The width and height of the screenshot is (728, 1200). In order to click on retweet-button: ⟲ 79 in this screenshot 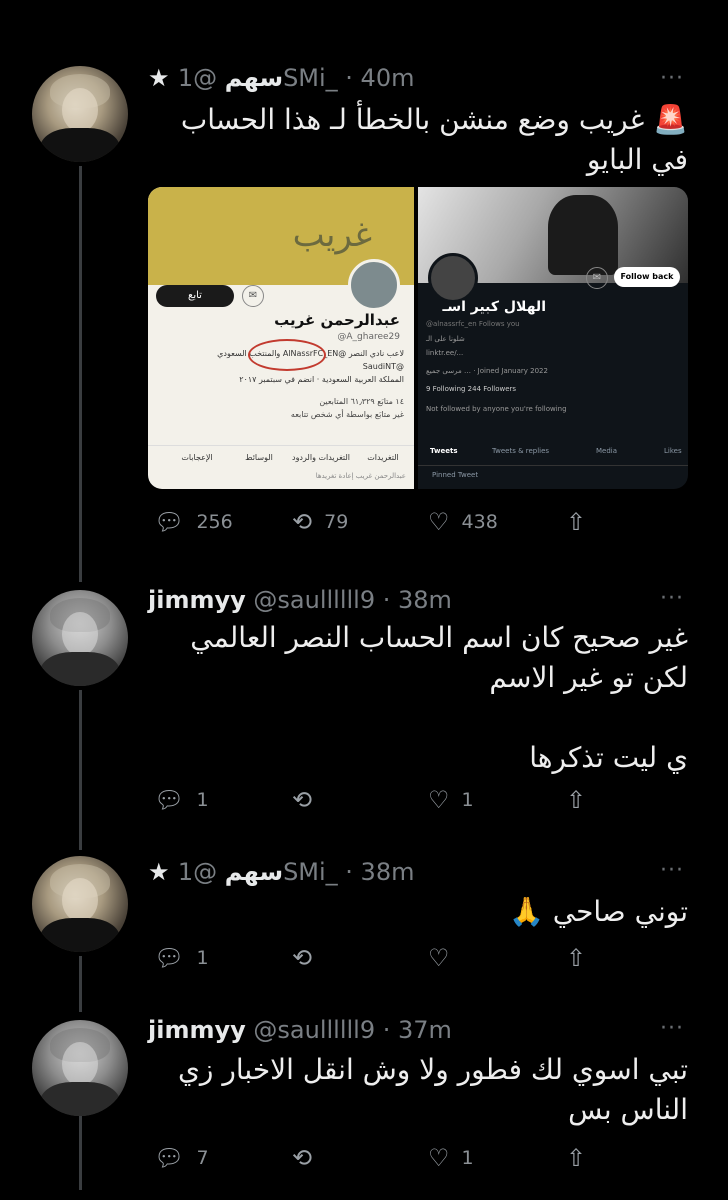, I will do `click(320, 522)`.